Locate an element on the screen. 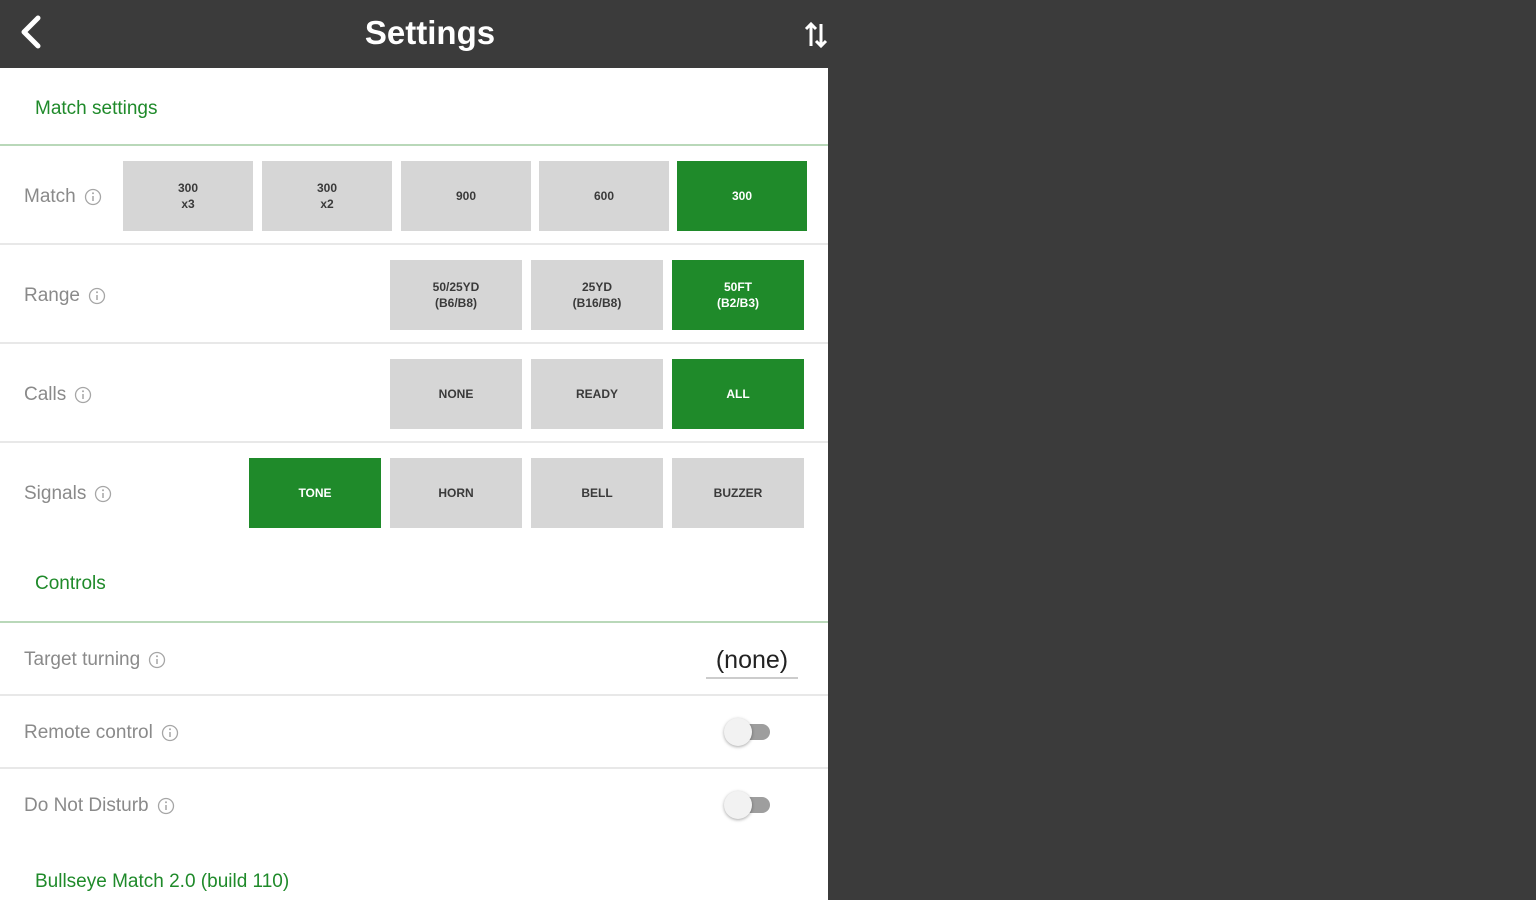  match-label: Match is located at coordinates (50, 196).